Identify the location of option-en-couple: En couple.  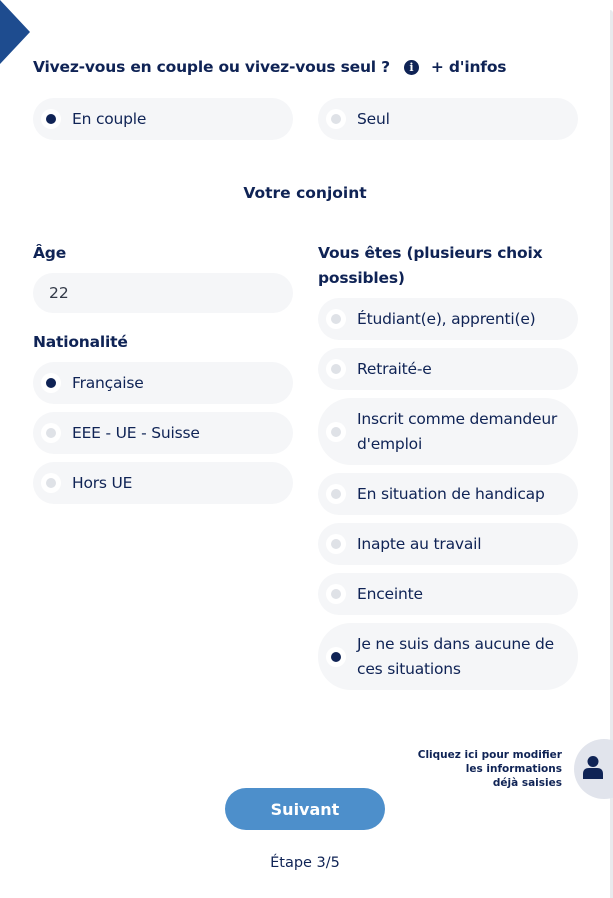
(163, 119).